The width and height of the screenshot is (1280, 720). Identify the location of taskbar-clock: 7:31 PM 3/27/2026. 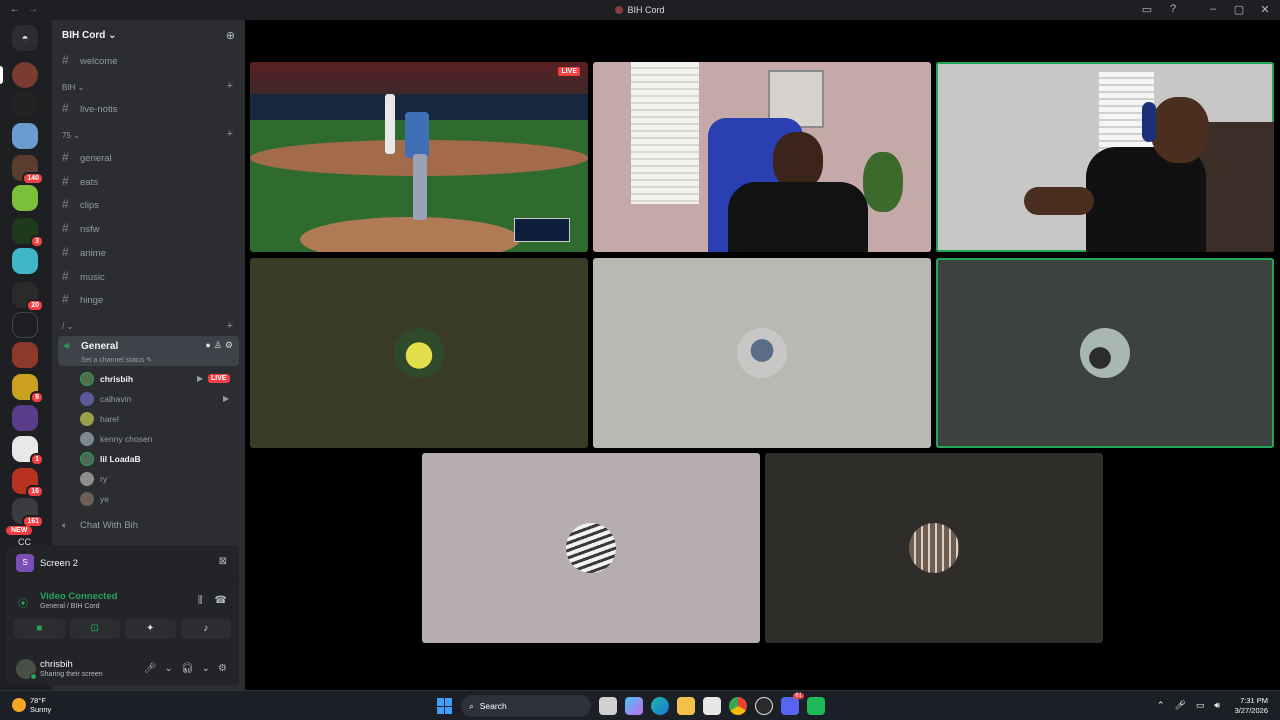
(1251, 706).